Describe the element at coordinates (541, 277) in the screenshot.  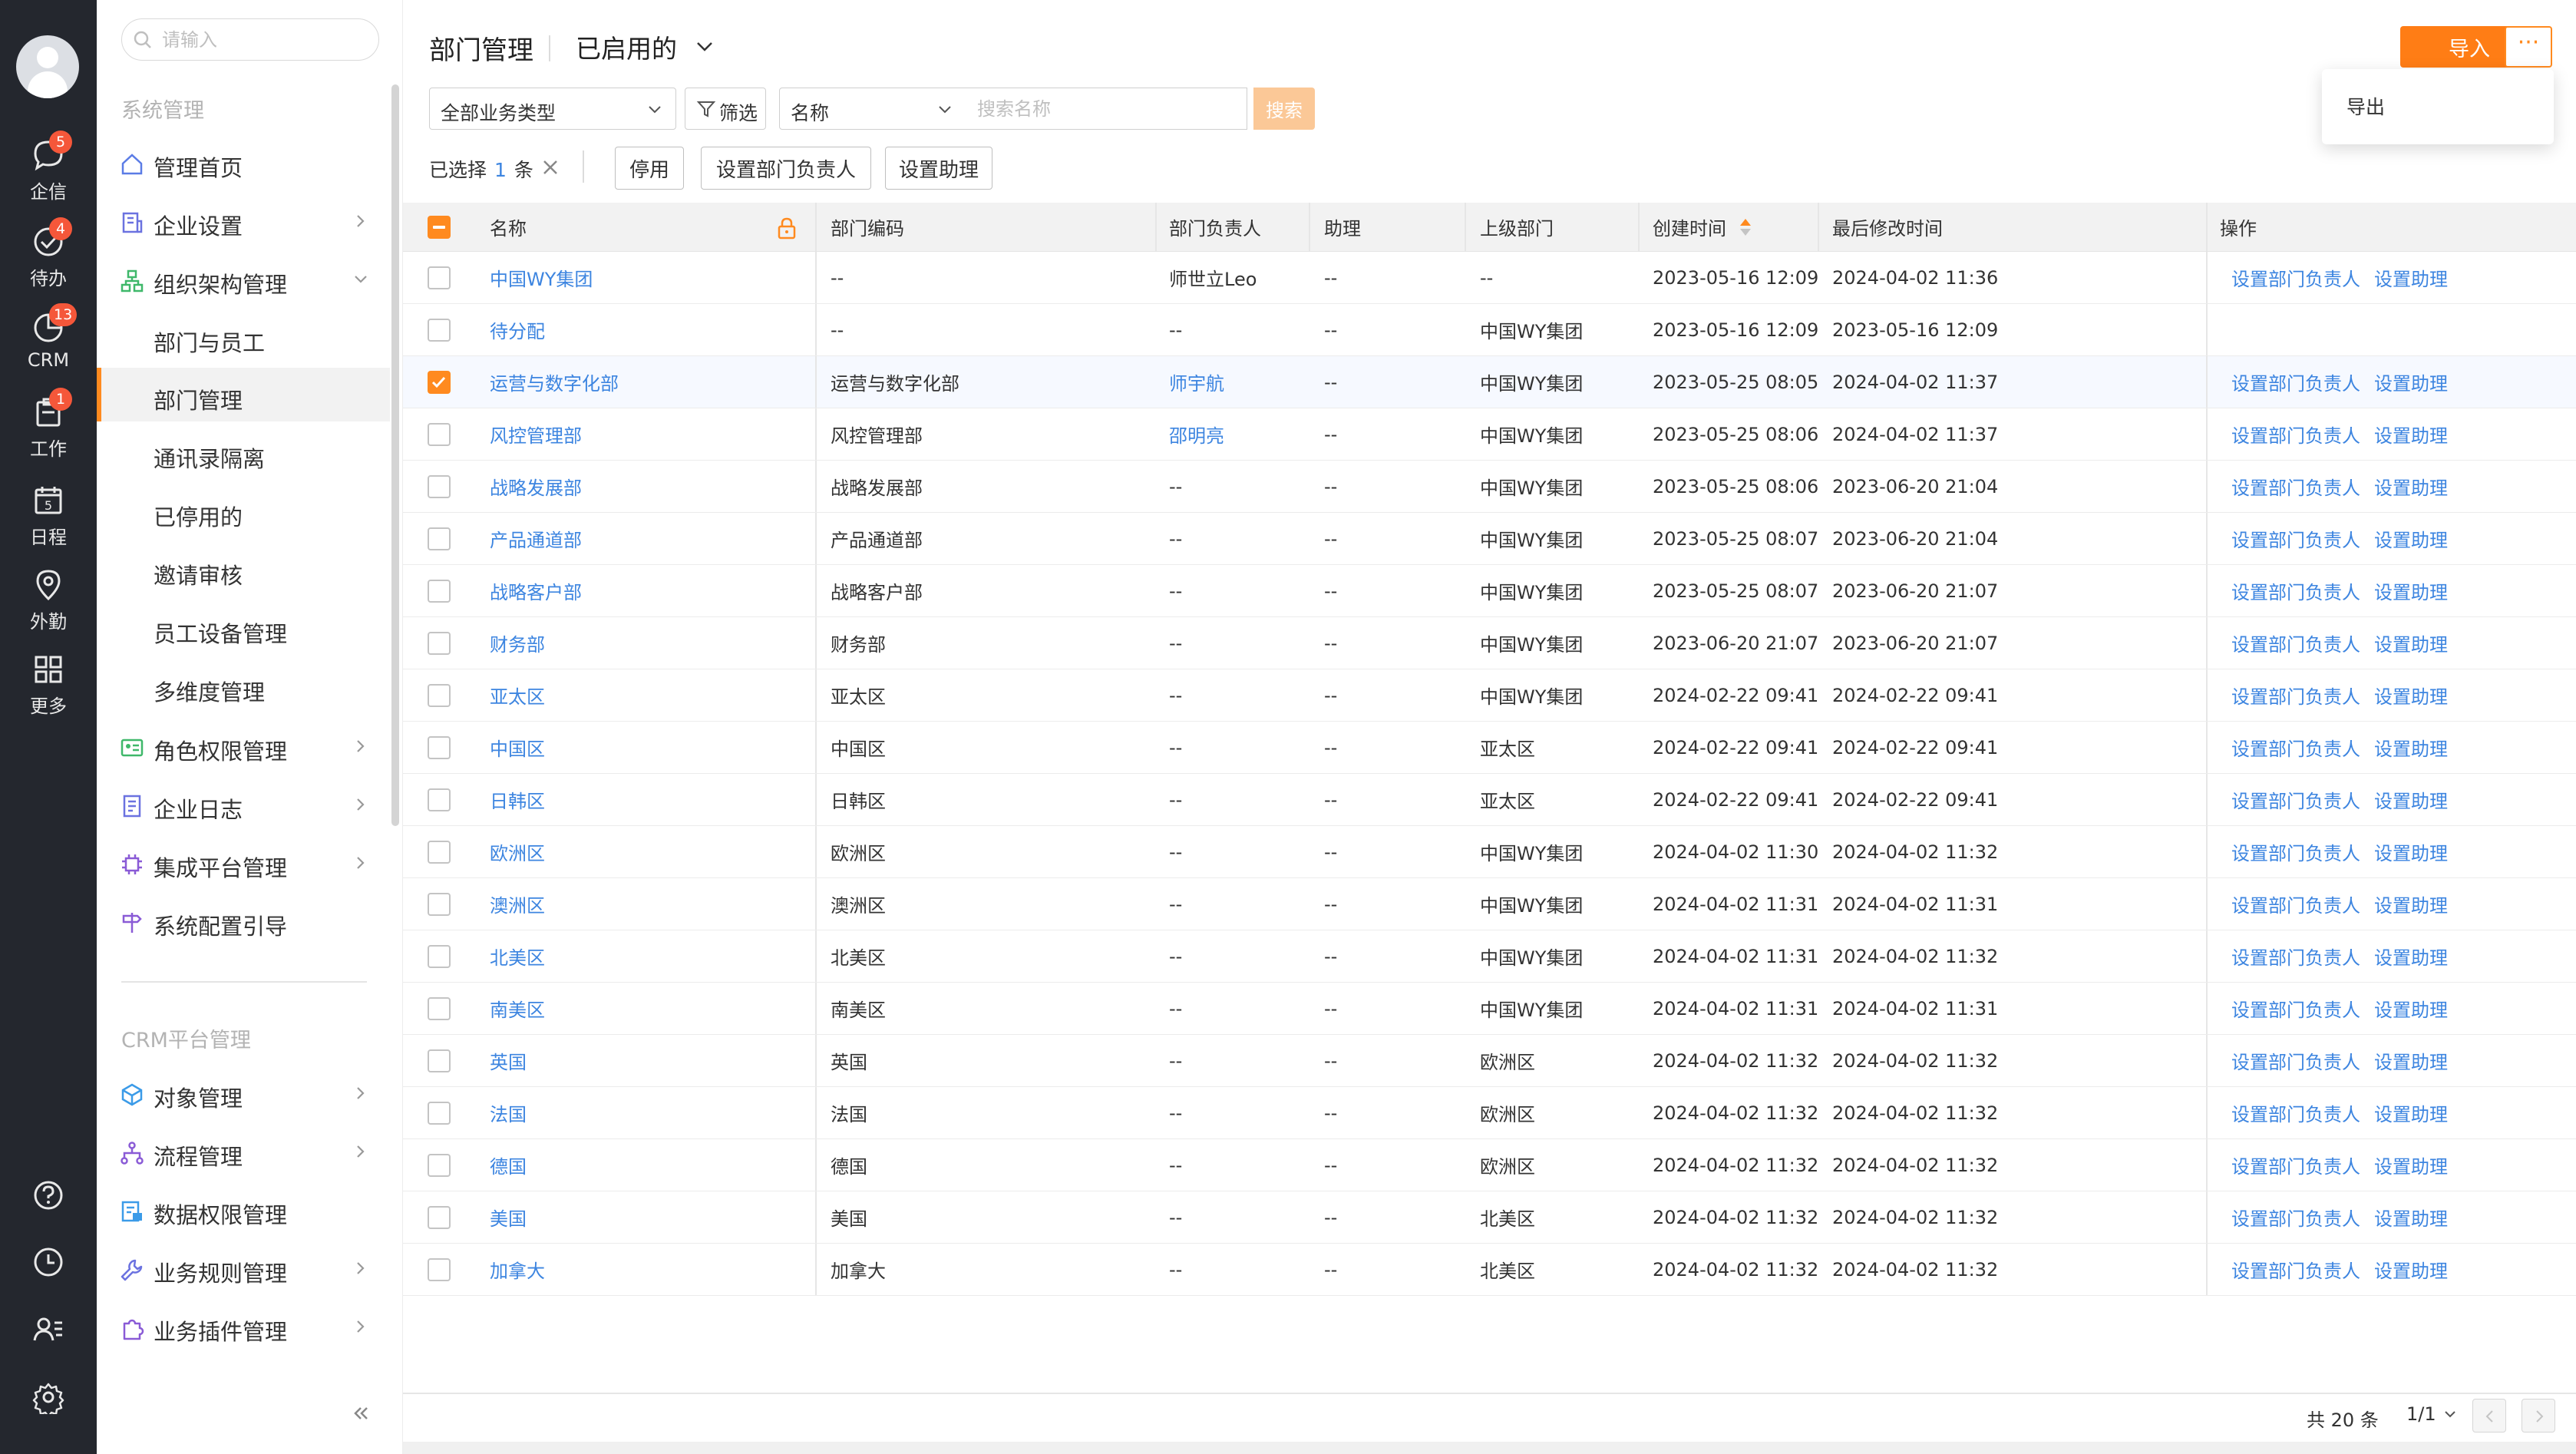
I see `dept-name-link: 中国WY集团` at that location.